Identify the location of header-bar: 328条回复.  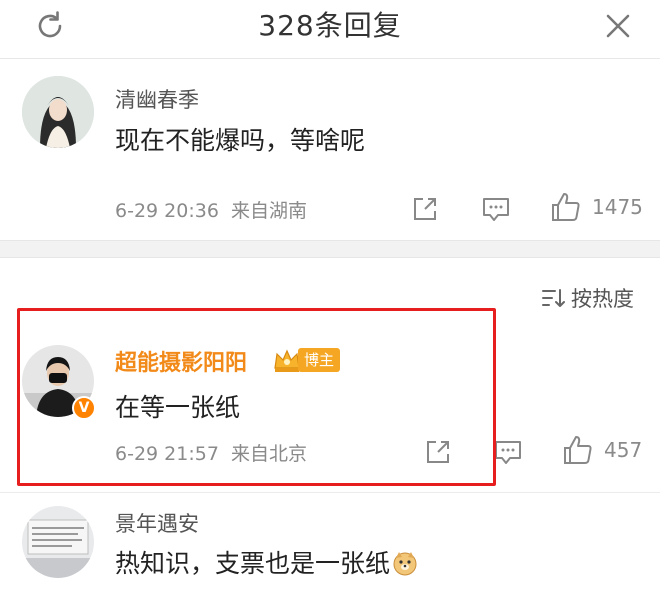
(330, 28).